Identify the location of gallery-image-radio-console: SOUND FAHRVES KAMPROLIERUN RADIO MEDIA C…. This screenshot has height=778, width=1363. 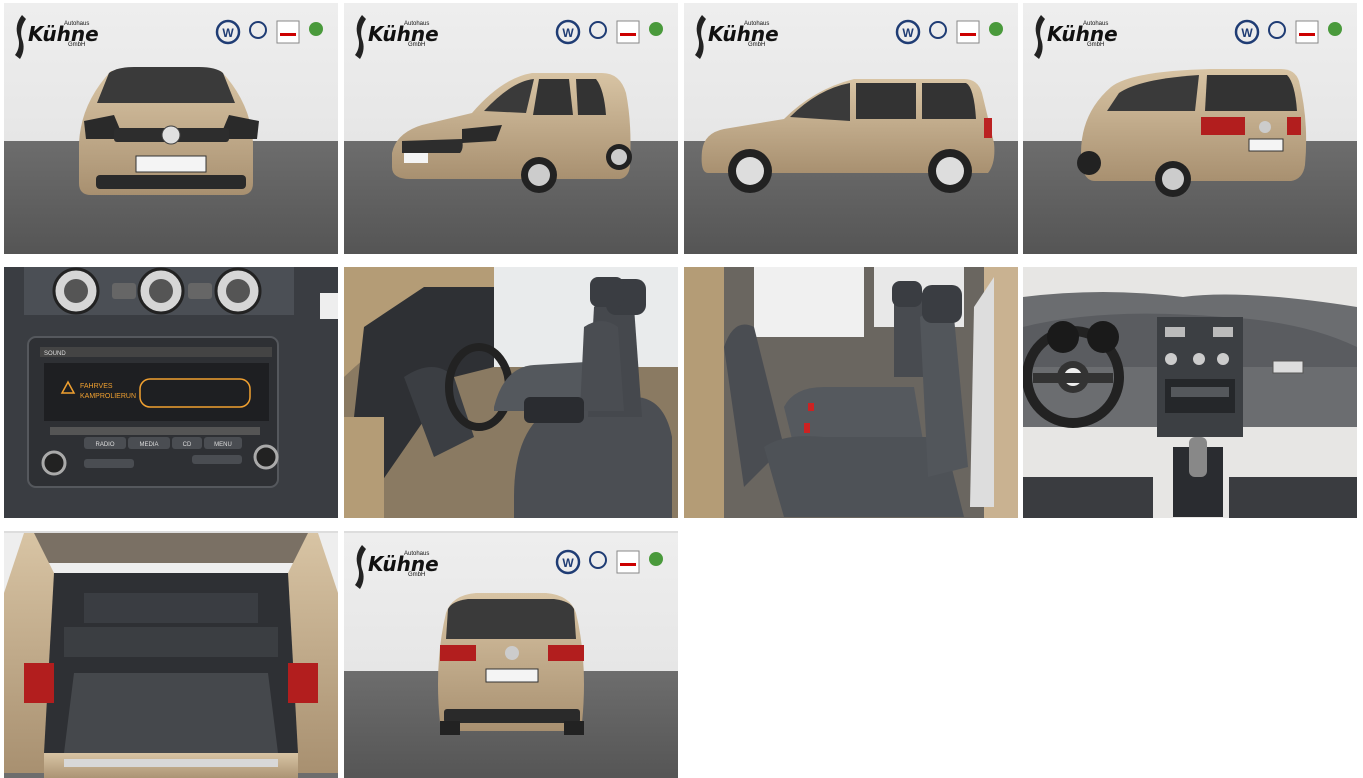
(171, 392).